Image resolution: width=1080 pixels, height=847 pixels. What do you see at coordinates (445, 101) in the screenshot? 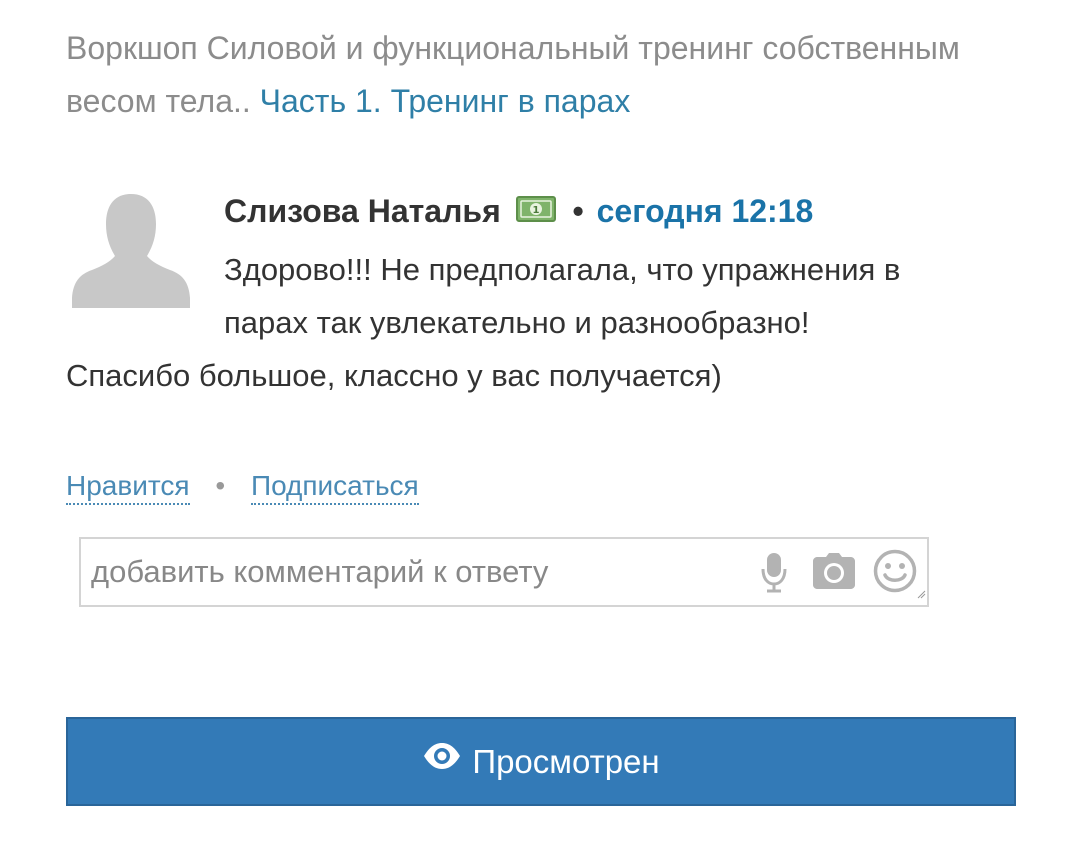
I see `post-part-link: Часть 1. Тренинг в парах` at bounding box center [445, 101].